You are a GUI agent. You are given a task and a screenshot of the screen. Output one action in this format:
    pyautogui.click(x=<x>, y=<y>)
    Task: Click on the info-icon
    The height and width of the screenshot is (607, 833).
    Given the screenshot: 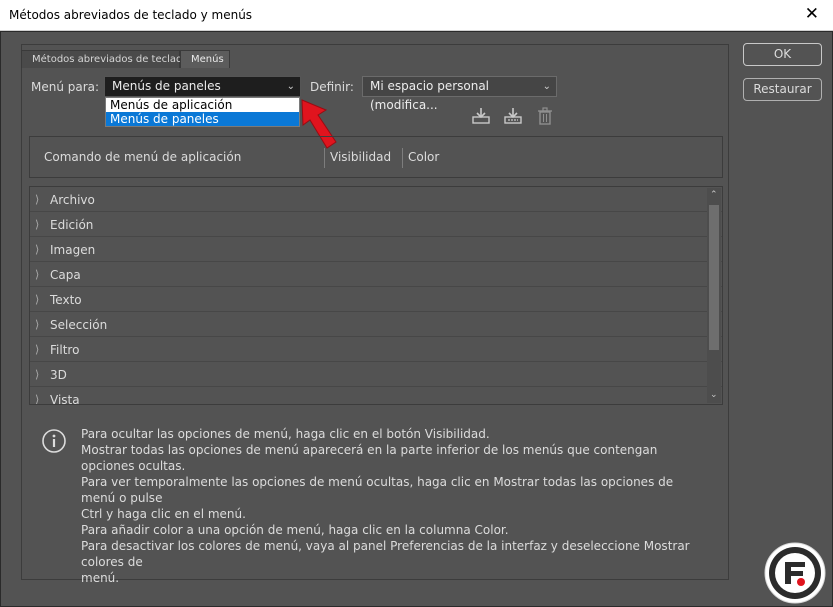 What is the action you would take?
    pyautogui.click(x=54, y=441)
    